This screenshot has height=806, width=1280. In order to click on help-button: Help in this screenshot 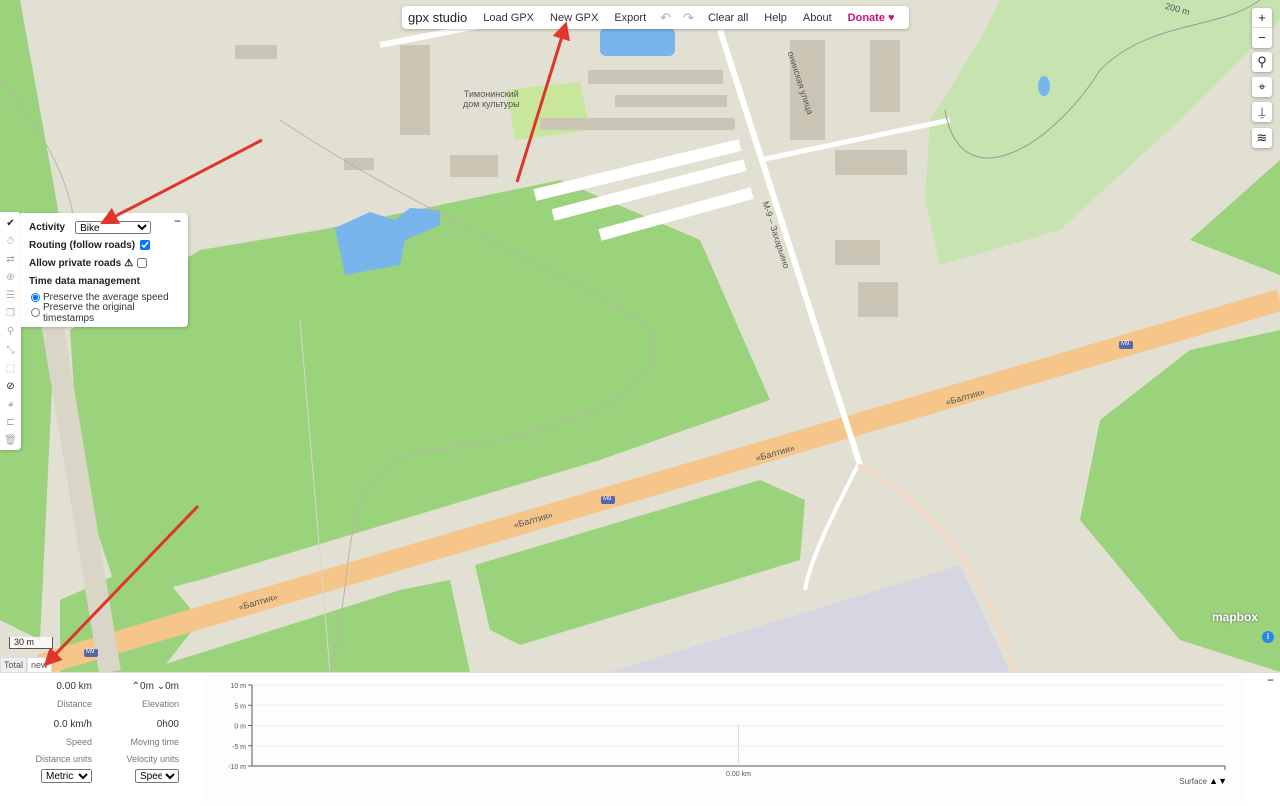, I will do `click(775, 18)`.